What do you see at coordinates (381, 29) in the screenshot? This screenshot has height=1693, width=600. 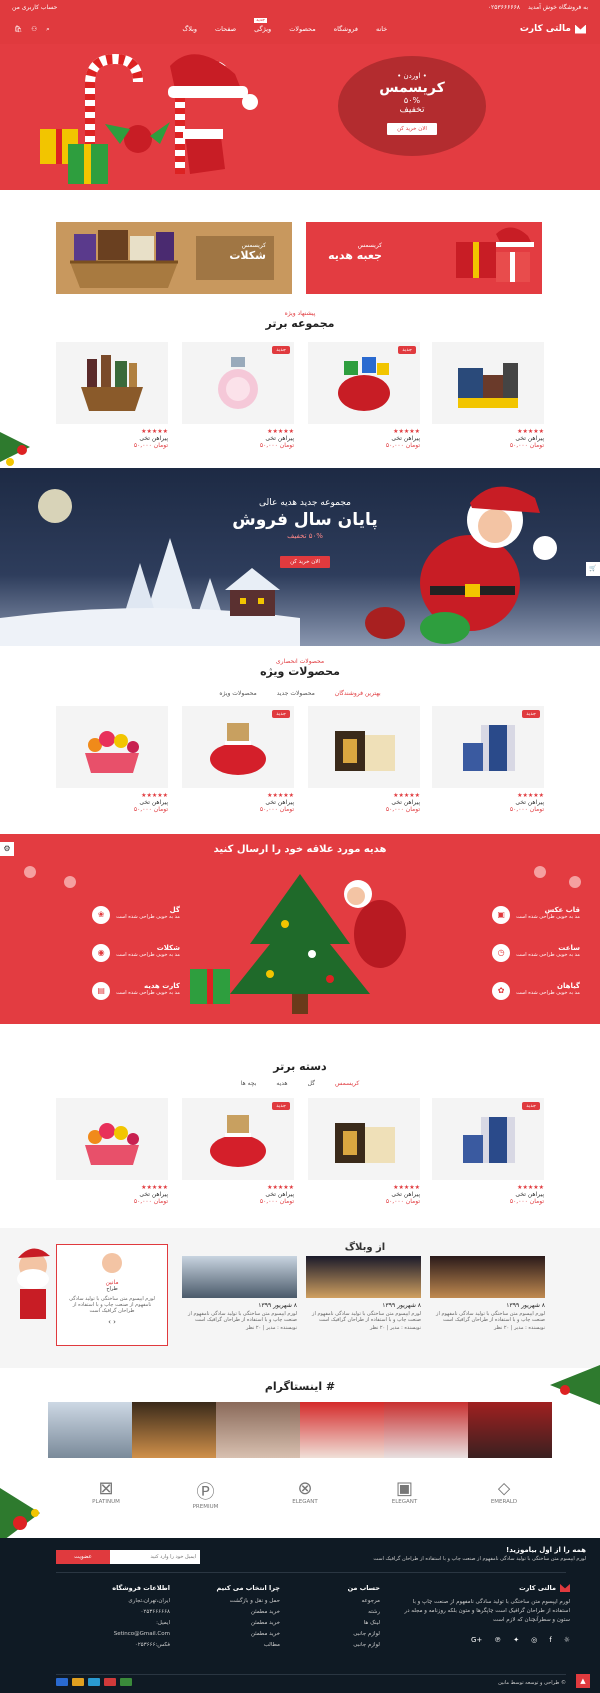 I see `nav-item: خانه` at bounding box center [381, 29].